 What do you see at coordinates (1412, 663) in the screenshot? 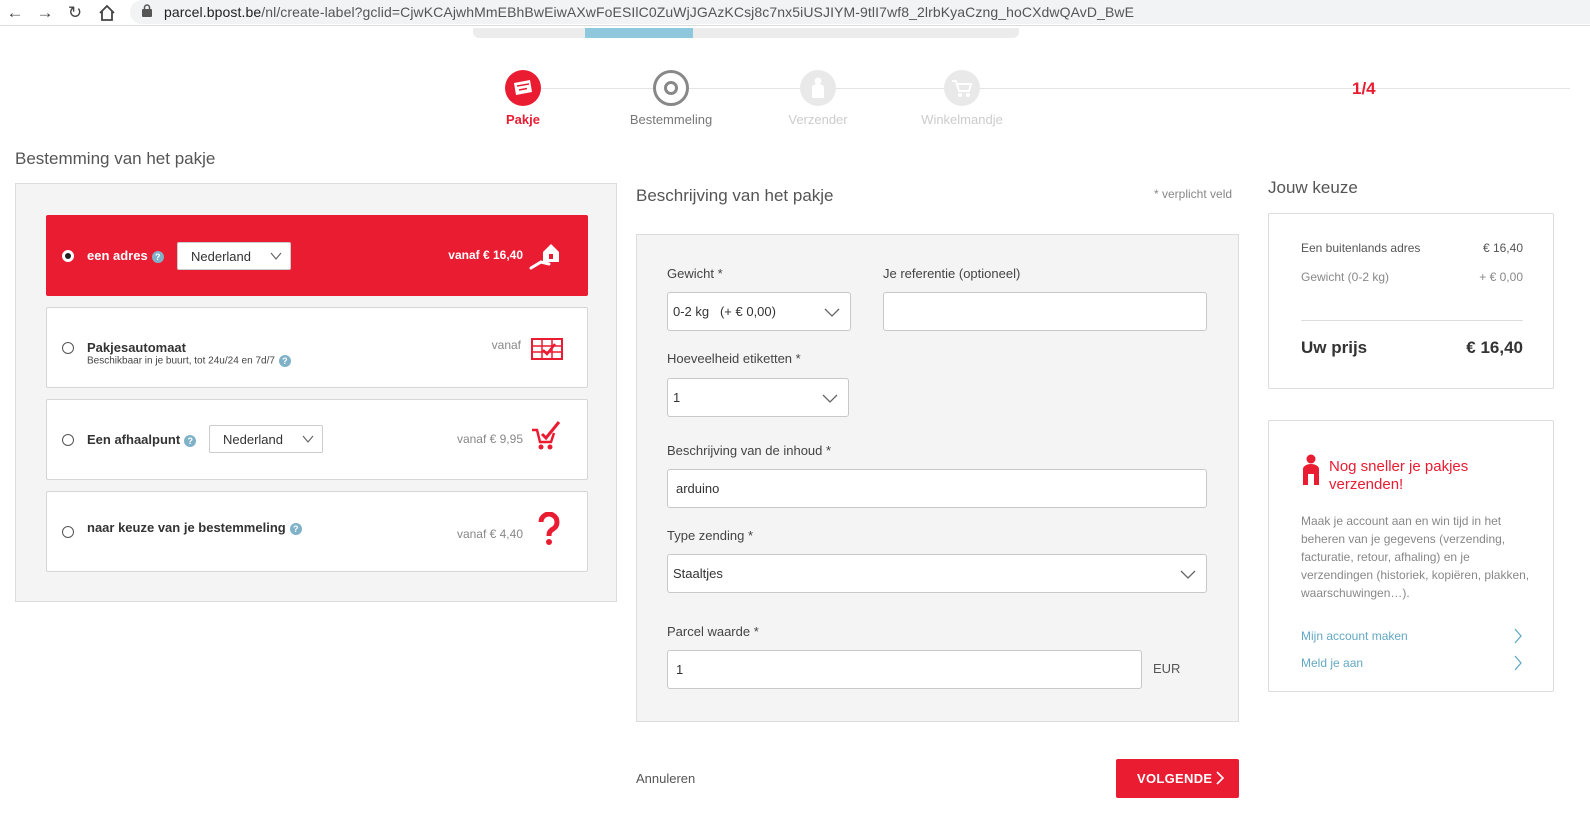
I see `login-link: Meld je aan` at bounding box center [1412, 663].